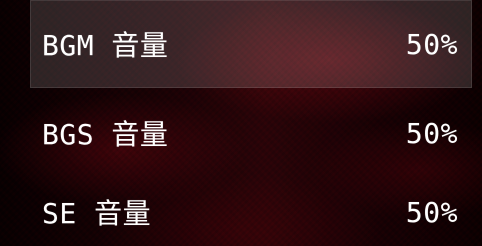 The width and height of the screenshot is (482, 246). Describe the element at coordinates (431, 212) in the screenshot. I see `se-volume-value: 50%` at that location.